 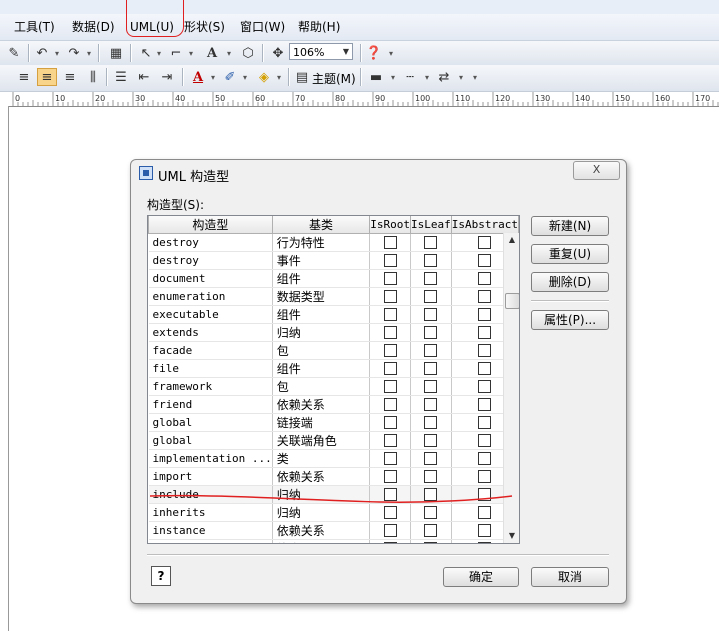 I want to click on column-header-base-class: 基类, so click(x=321, y=225).